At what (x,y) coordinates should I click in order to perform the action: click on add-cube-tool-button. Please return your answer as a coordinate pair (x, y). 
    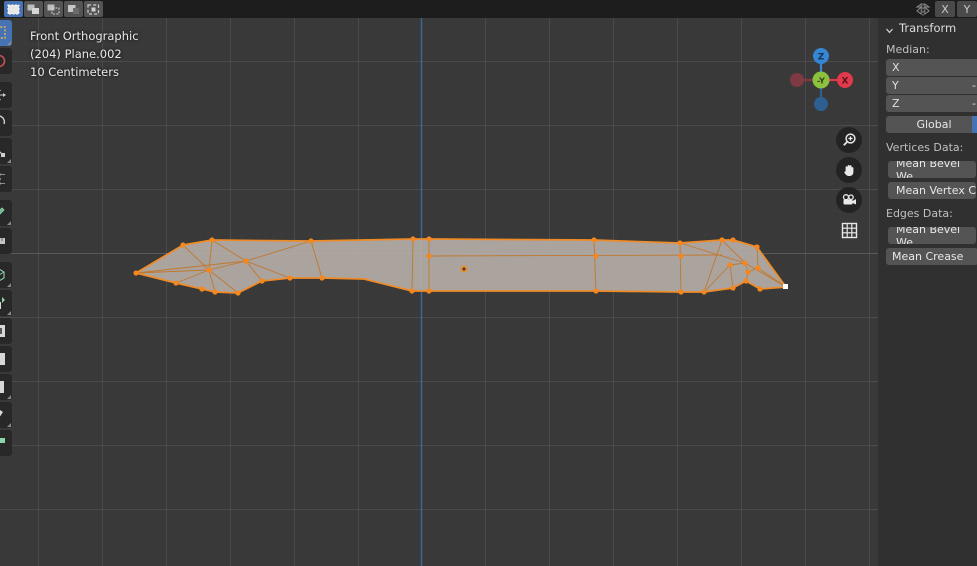
    Looking at the image, I should click on (6, 275).